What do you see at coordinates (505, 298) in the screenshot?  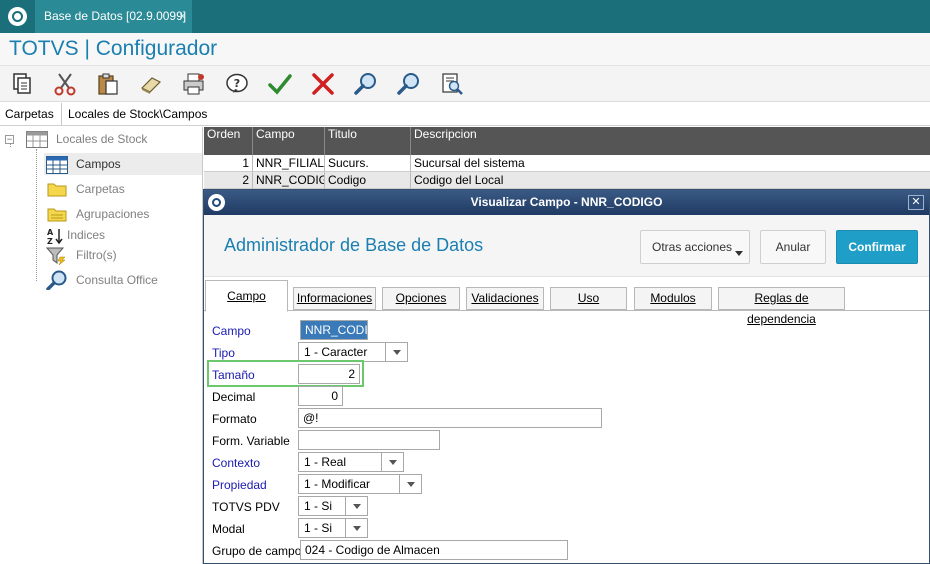 I see `tab-validaciones: Validaciones` at bounding box center [505, 298].